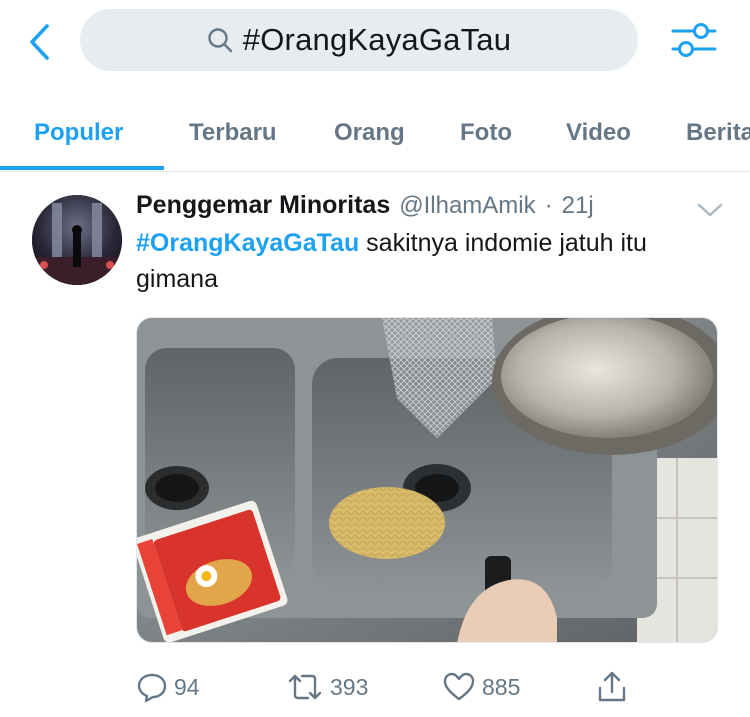 This screenshot has height=717, width=750. I want to click on top-bar: #OrangKayaGaTau, so click(375, 42).